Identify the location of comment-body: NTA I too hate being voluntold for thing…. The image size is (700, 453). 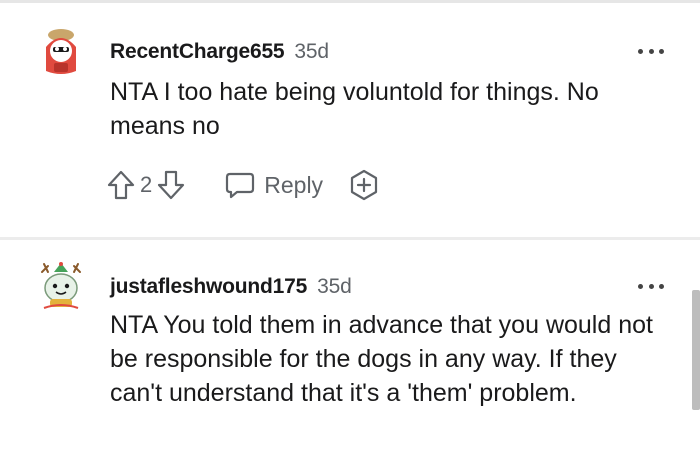
(354, 109).